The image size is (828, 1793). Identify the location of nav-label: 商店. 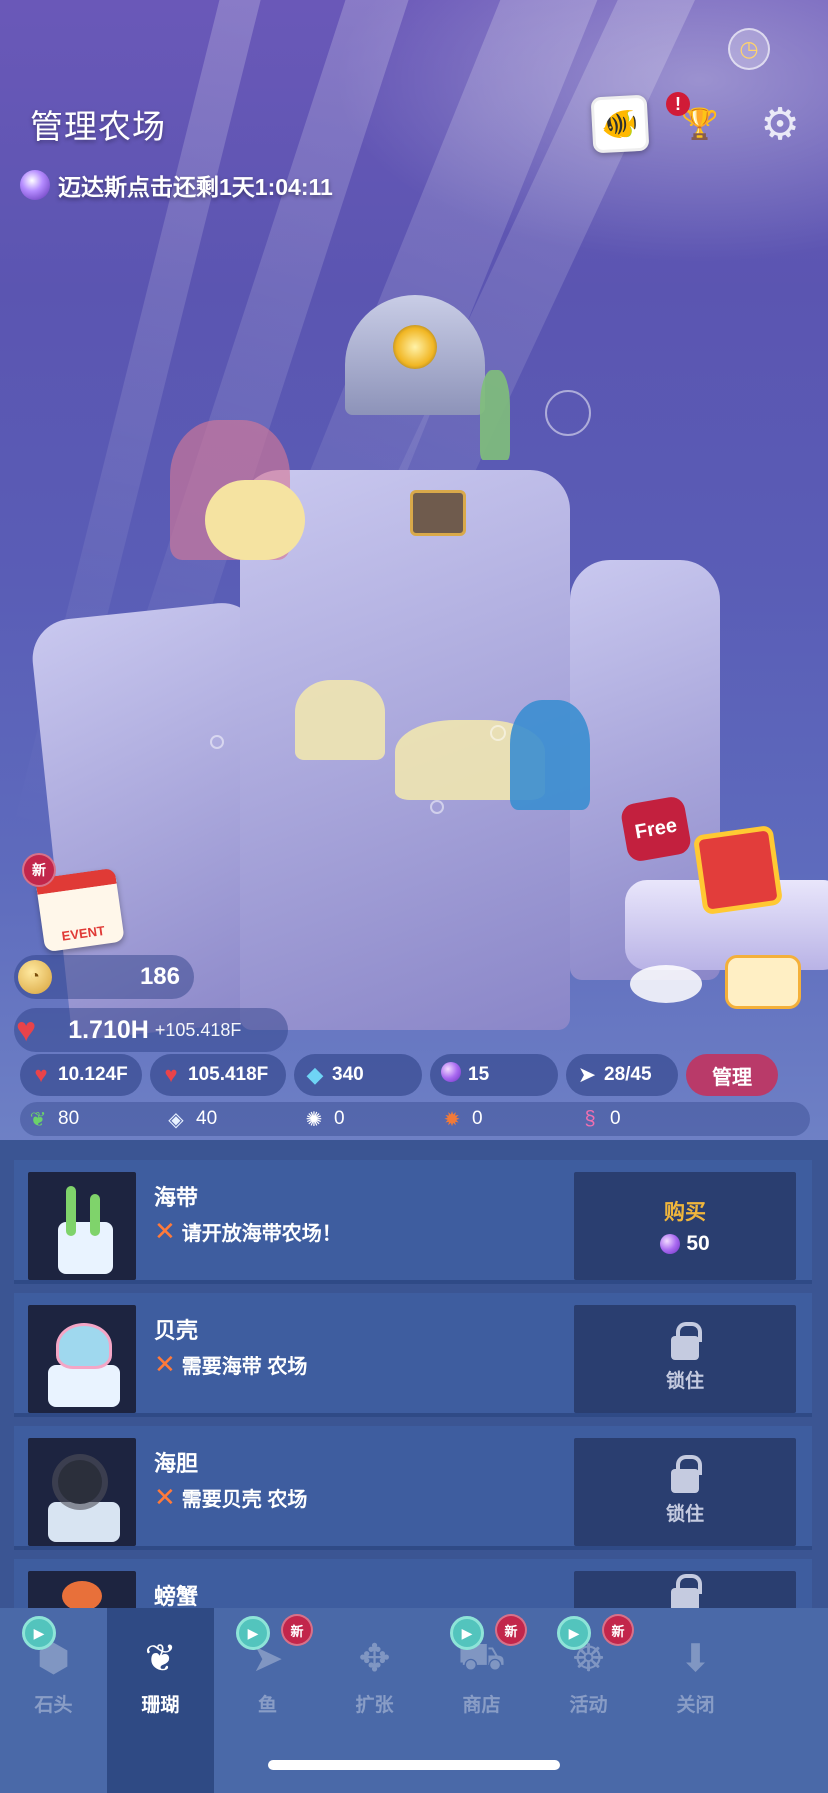
(481, 1705).